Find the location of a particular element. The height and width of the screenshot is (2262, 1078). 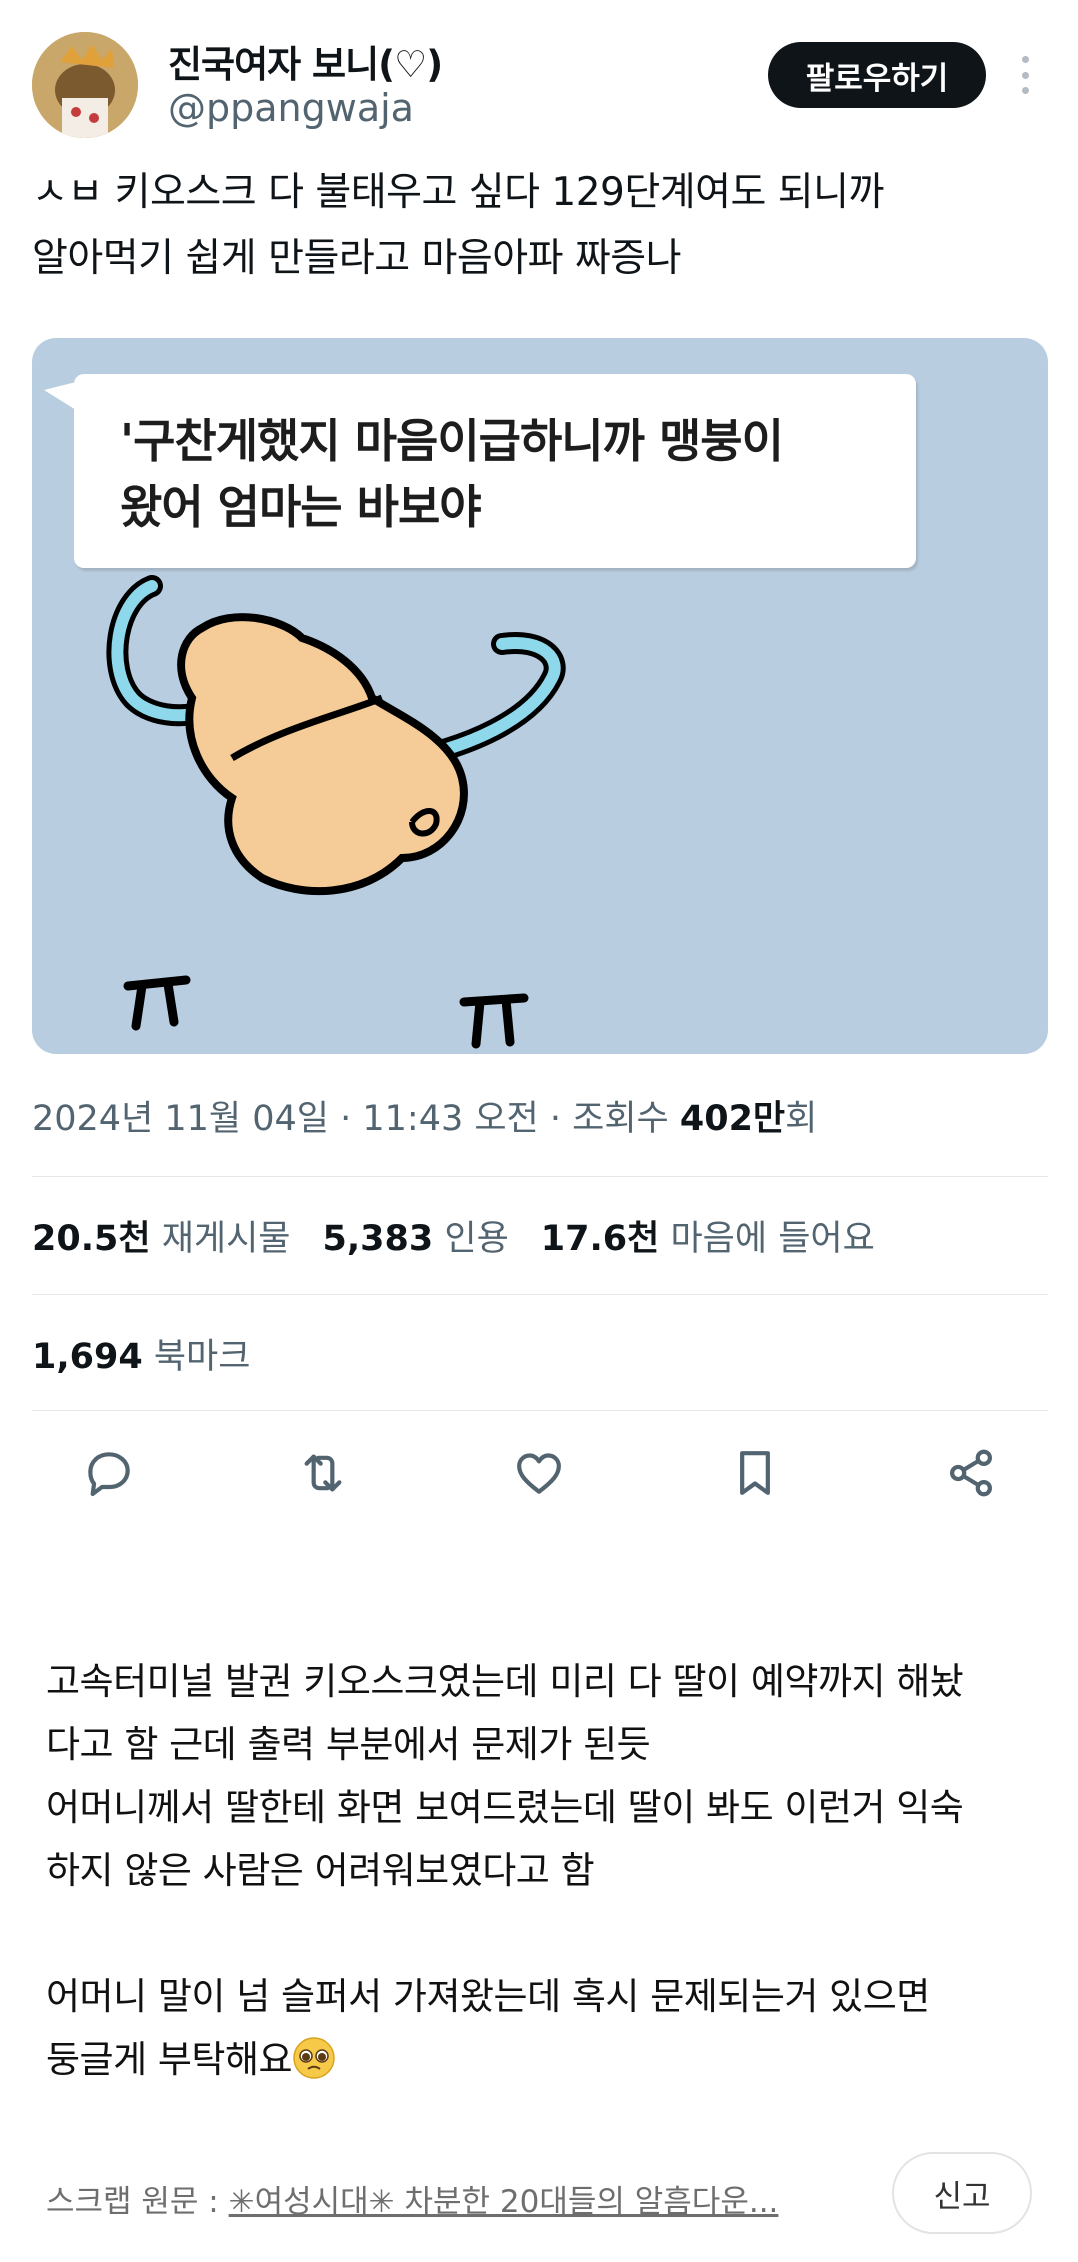

likes-label: 마음에 들어요 is located at coordinates (772, 1239).